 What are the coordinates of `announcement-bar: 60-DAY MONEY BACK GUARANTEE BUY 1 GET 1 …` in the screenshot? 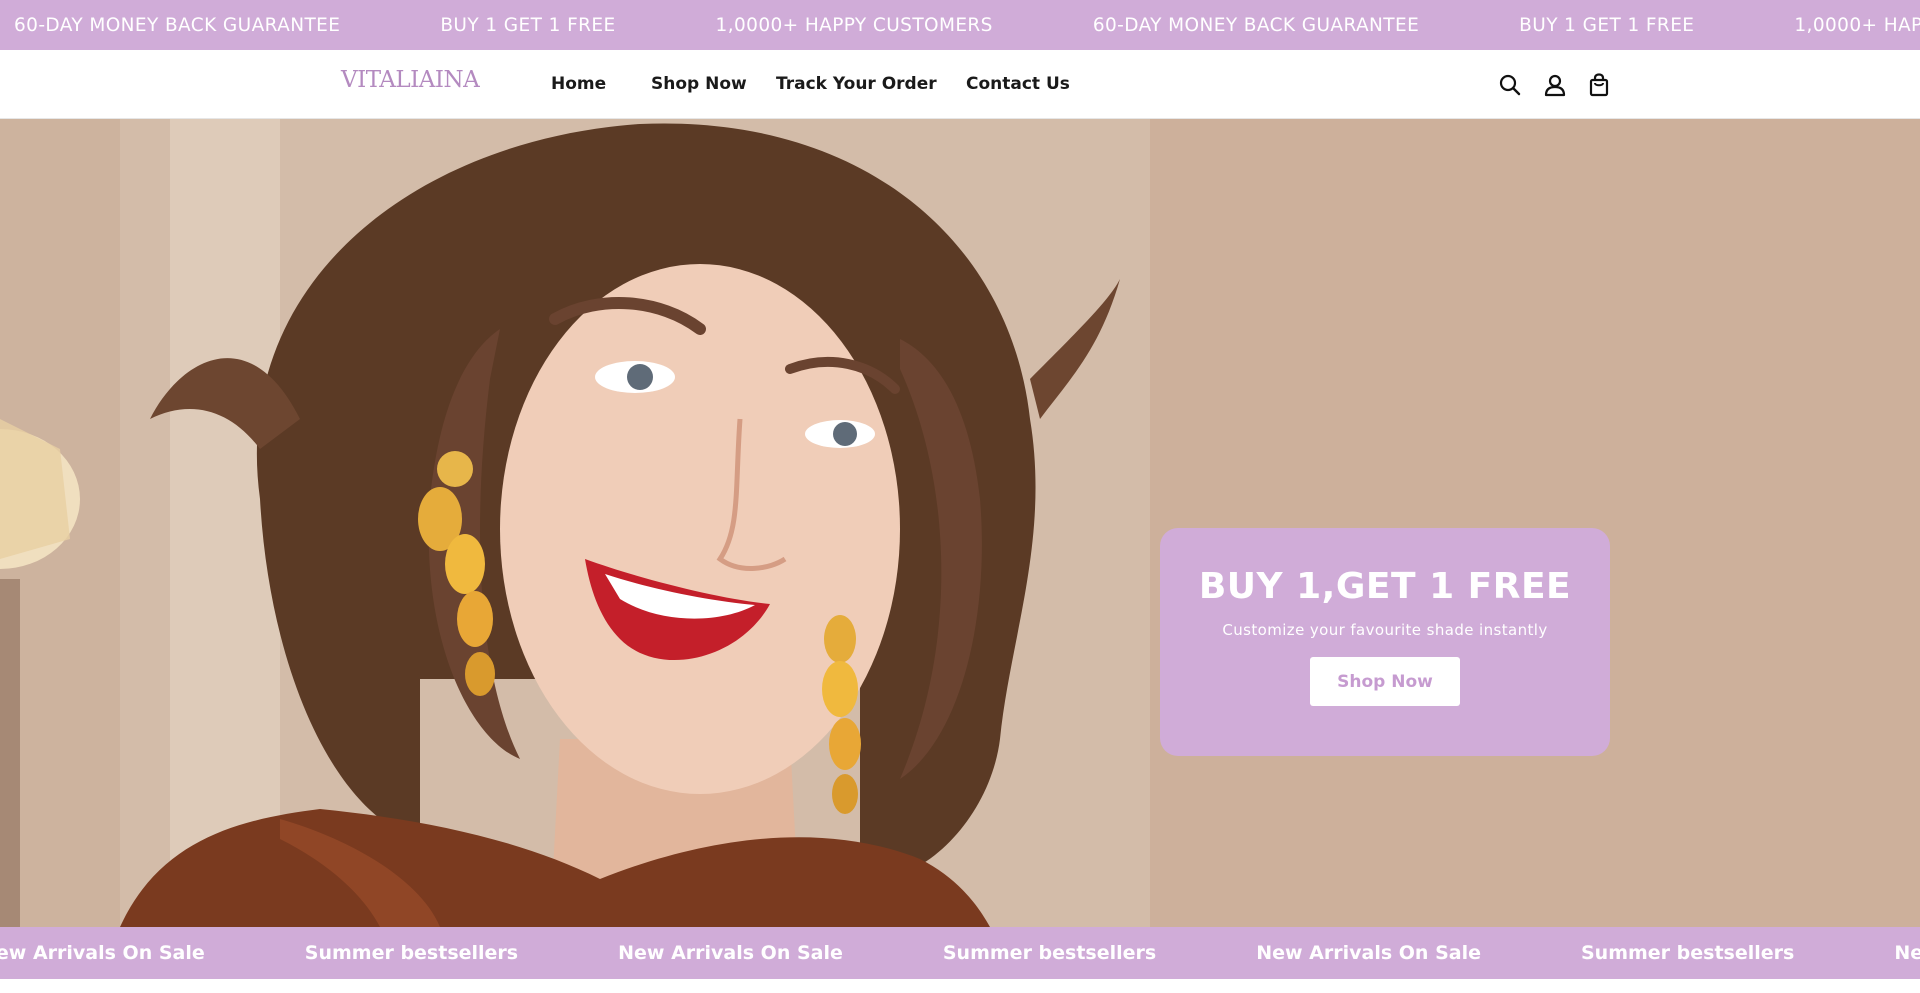 It's located at (960, 25).